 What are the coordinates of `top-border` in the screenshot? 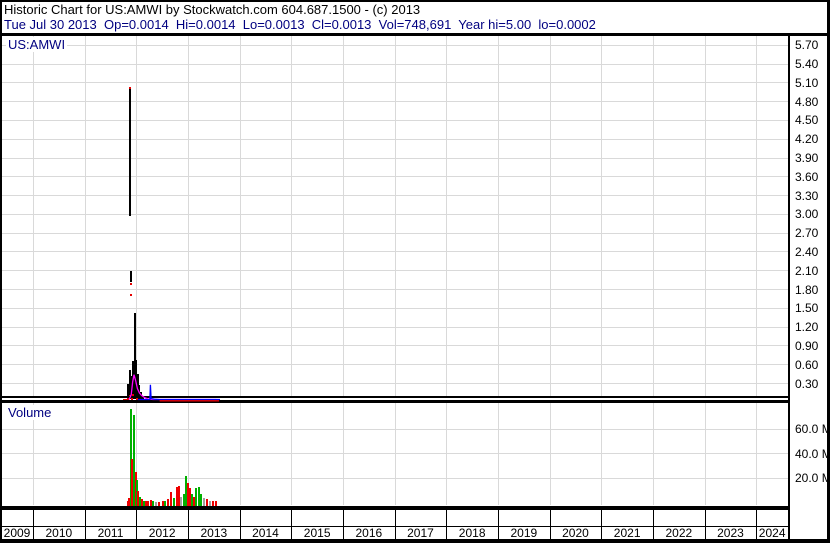 It's located at (415, 1).